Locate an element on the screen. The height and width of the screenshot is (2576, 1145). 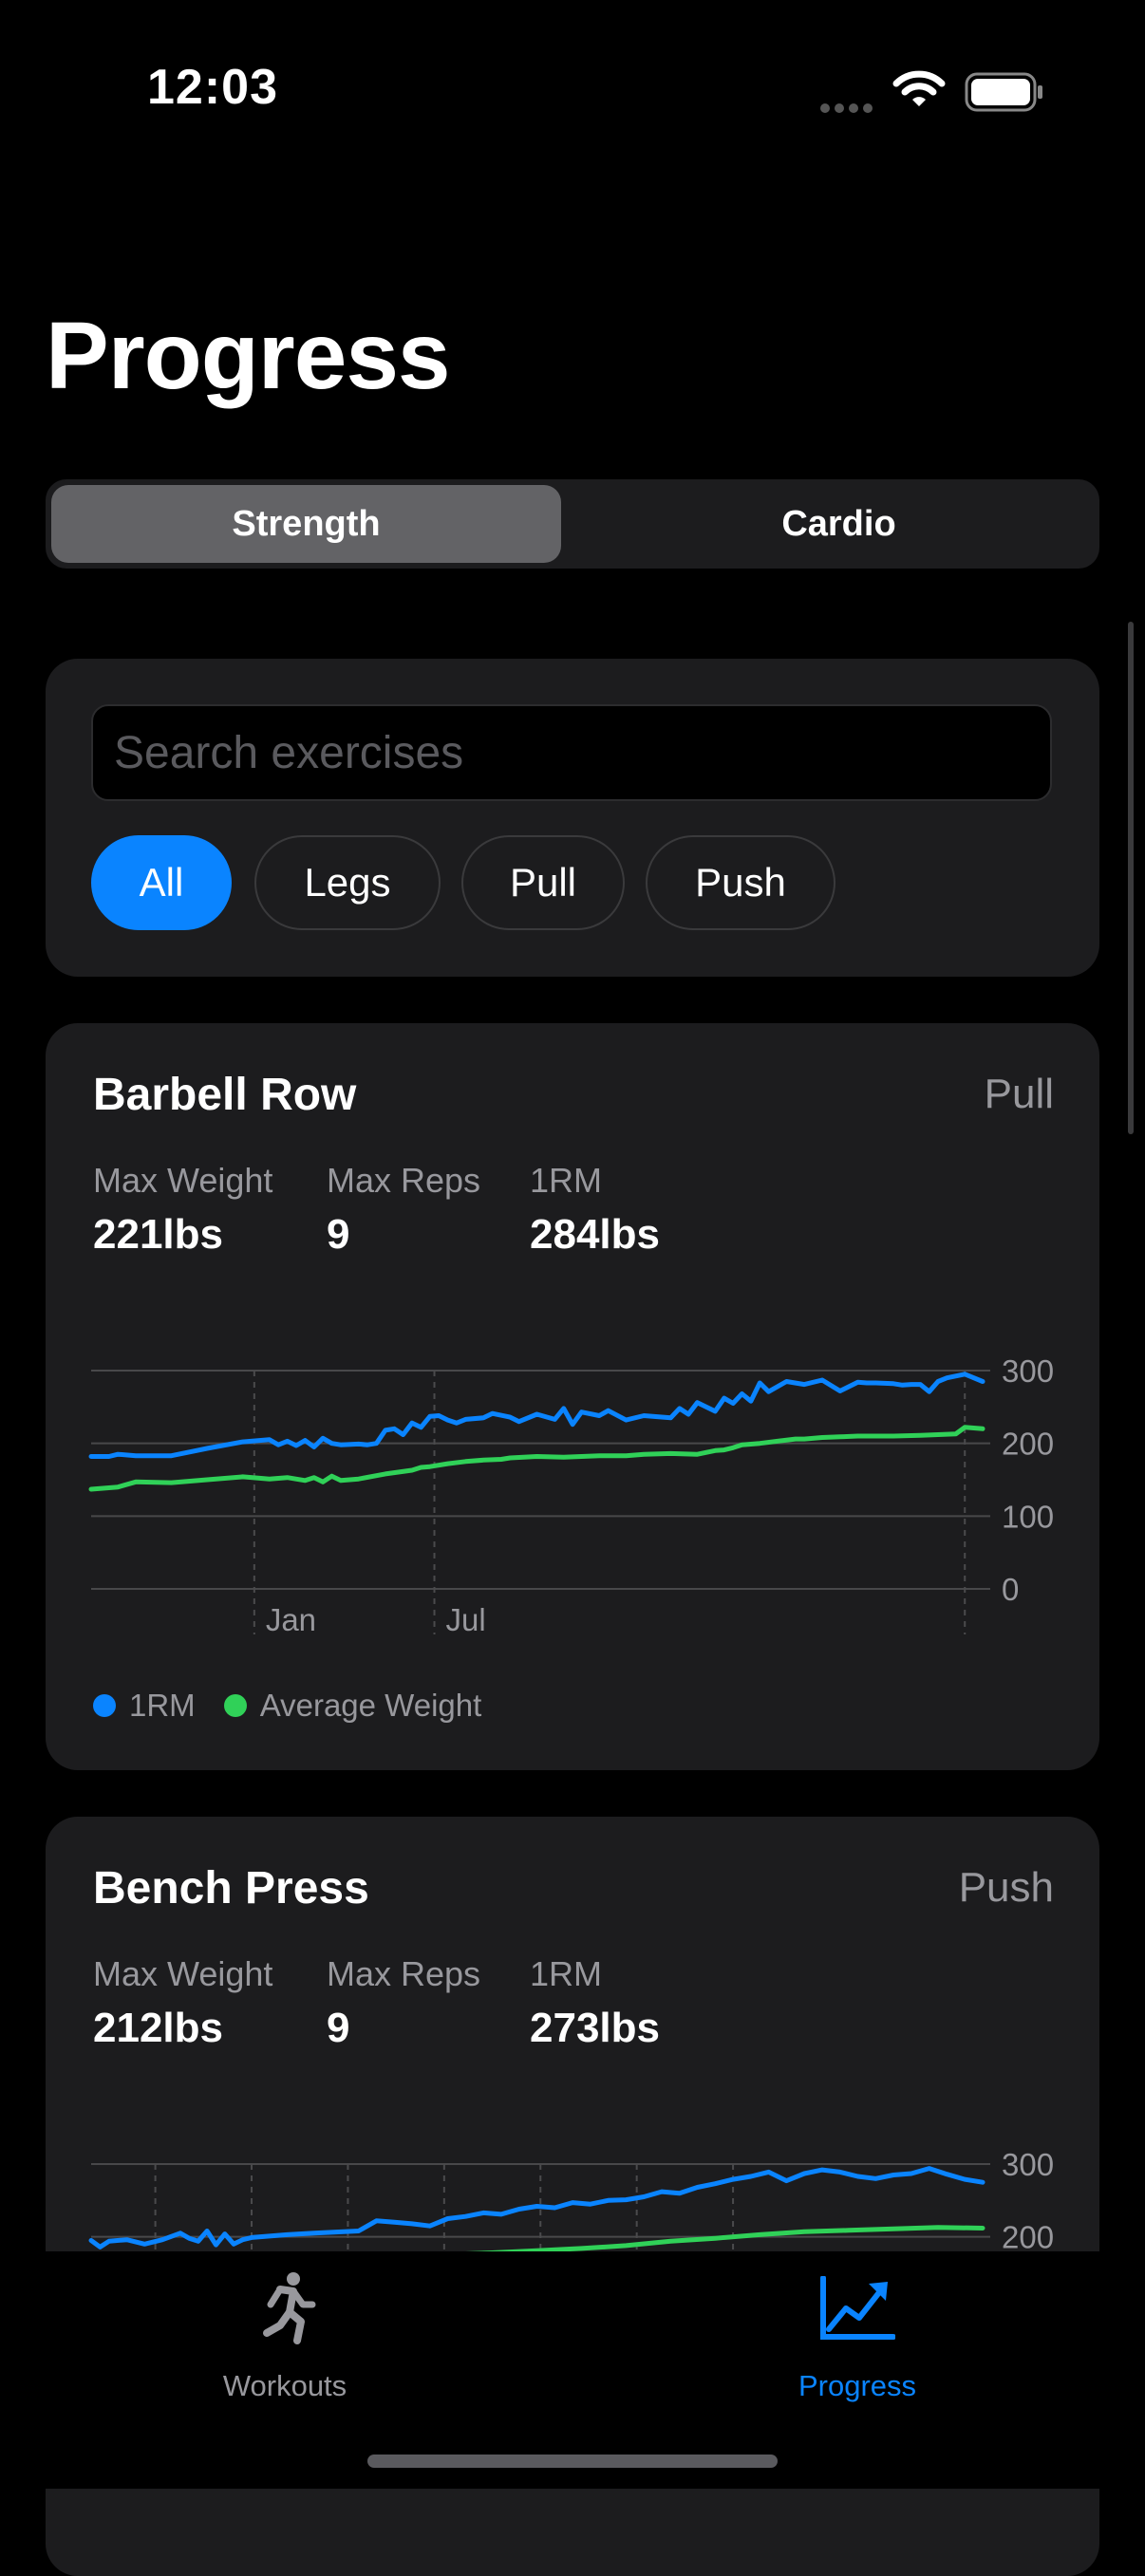
segment-strength: Strength is located at coordinates (306, 524).